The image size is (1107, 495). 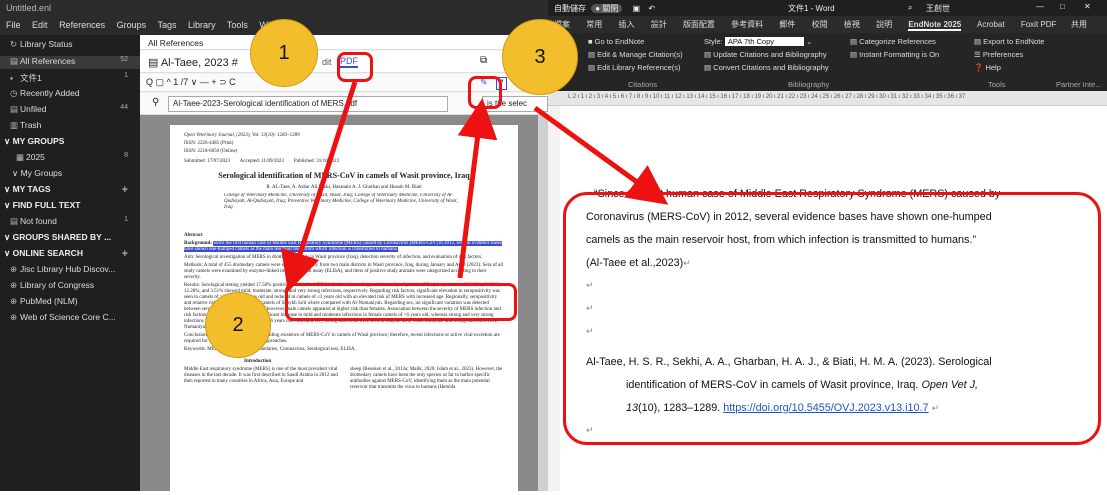 I want to click on arrow-highlight-to-quote, so click(x=477, y=188).